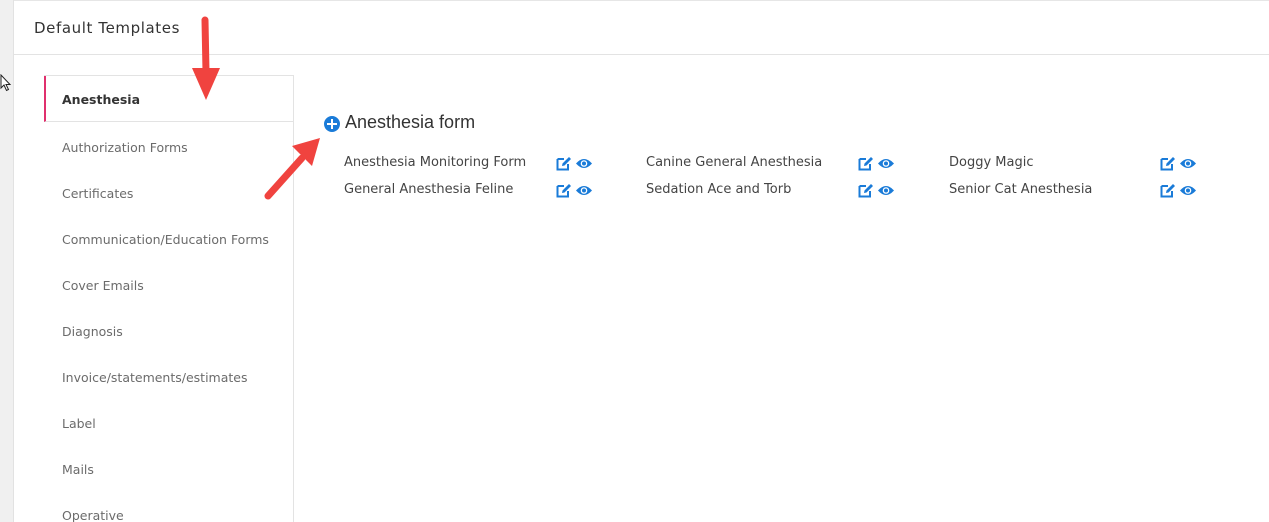 The height and width of the screenshot is (522, 1269). What do you see at coordinates (435, 162) in the screenshot?
I see `form-name: Anesthesia Monitoring Form` at bounding box center [435, 162].